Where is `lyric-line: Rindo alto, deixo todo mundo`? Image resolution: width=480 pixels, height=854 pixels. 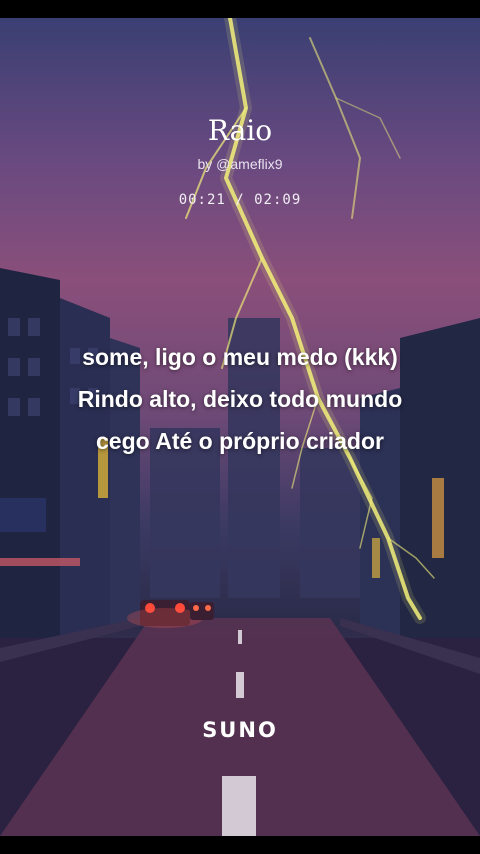
lyric-line: Rindo alto, deixo todo mundo is located at coordinates (240, 399).